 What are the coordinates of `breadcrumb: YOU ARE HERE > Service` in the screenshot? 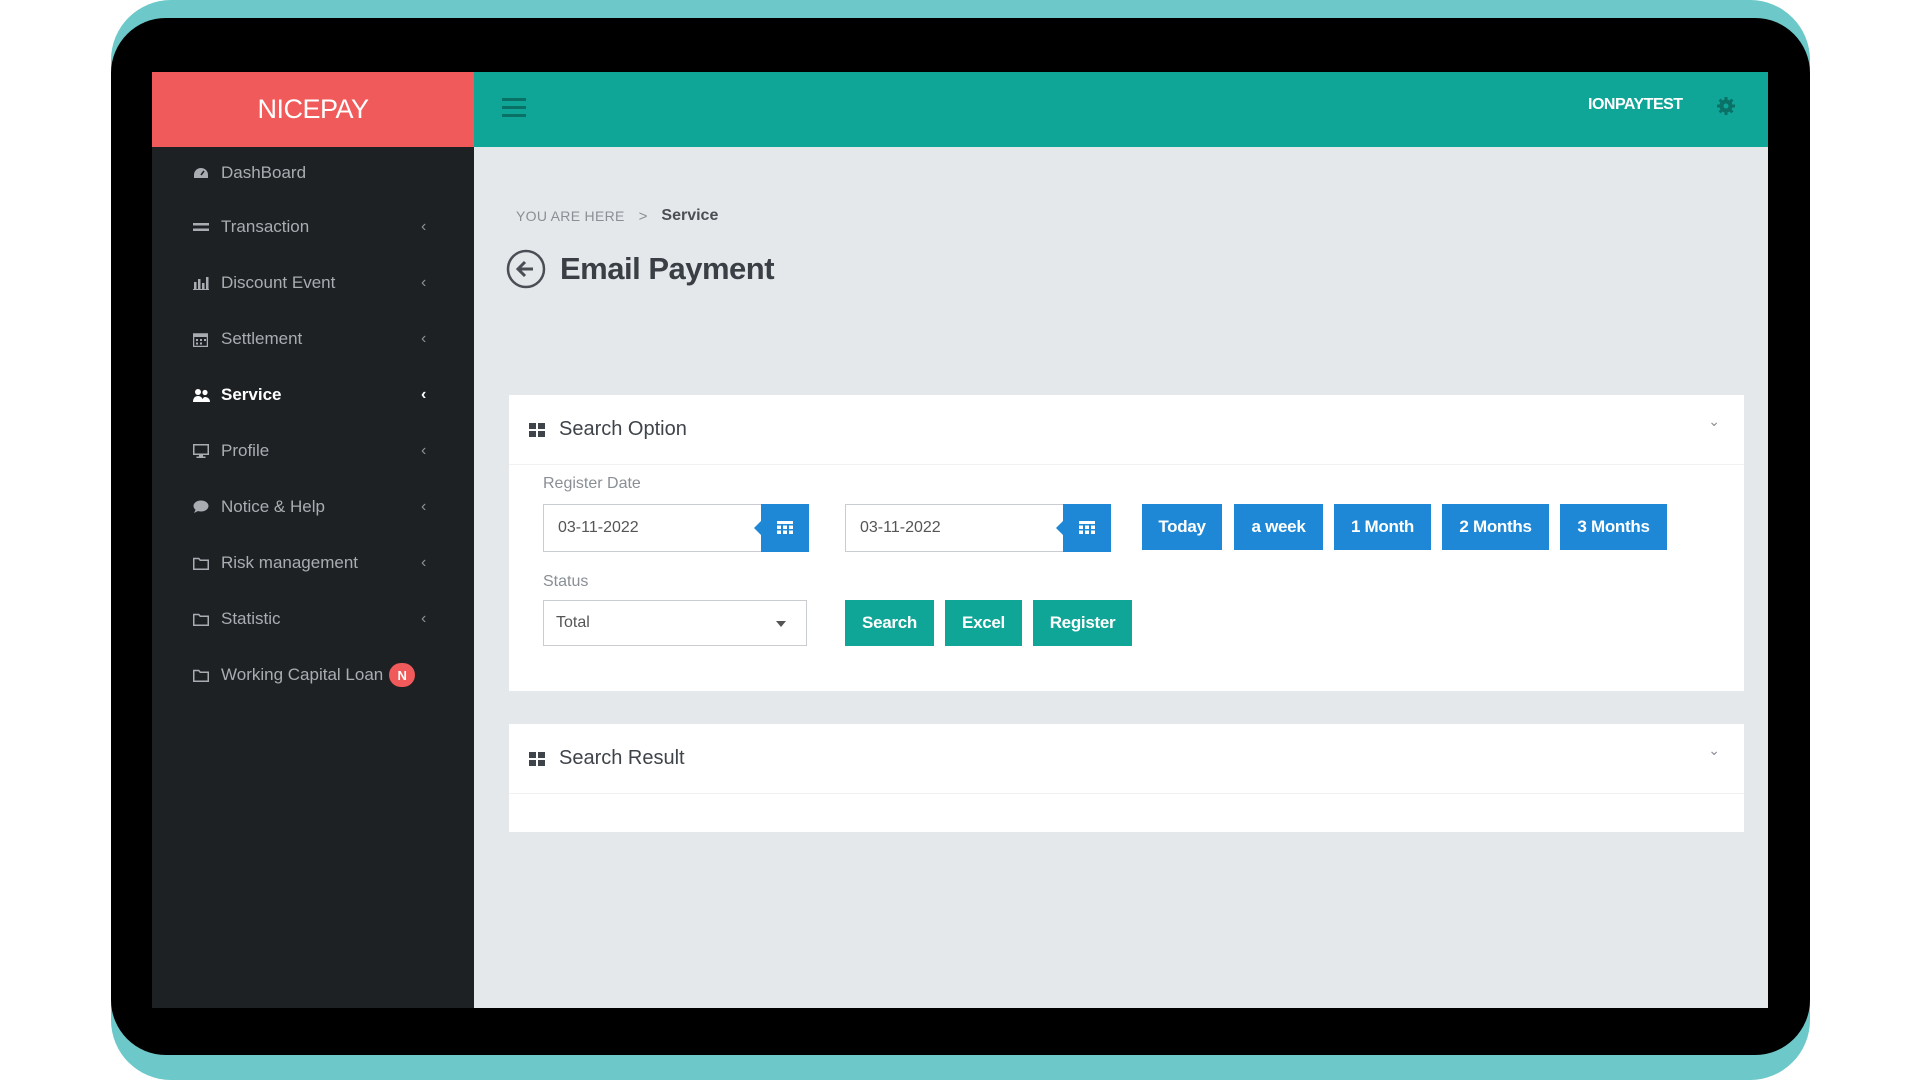 It's located at (617, 216).